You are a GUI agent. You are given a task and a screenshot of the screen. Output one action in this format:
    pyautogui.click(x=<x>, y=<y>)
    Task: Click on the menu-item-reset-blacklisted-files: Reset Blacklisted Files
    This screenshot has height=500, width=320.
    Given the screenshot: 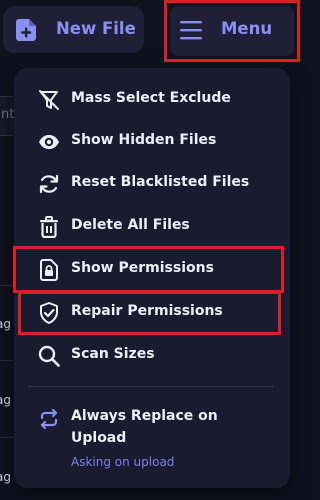 What is the action you would take?
    pyautogui.click(x=152, y=184)
    